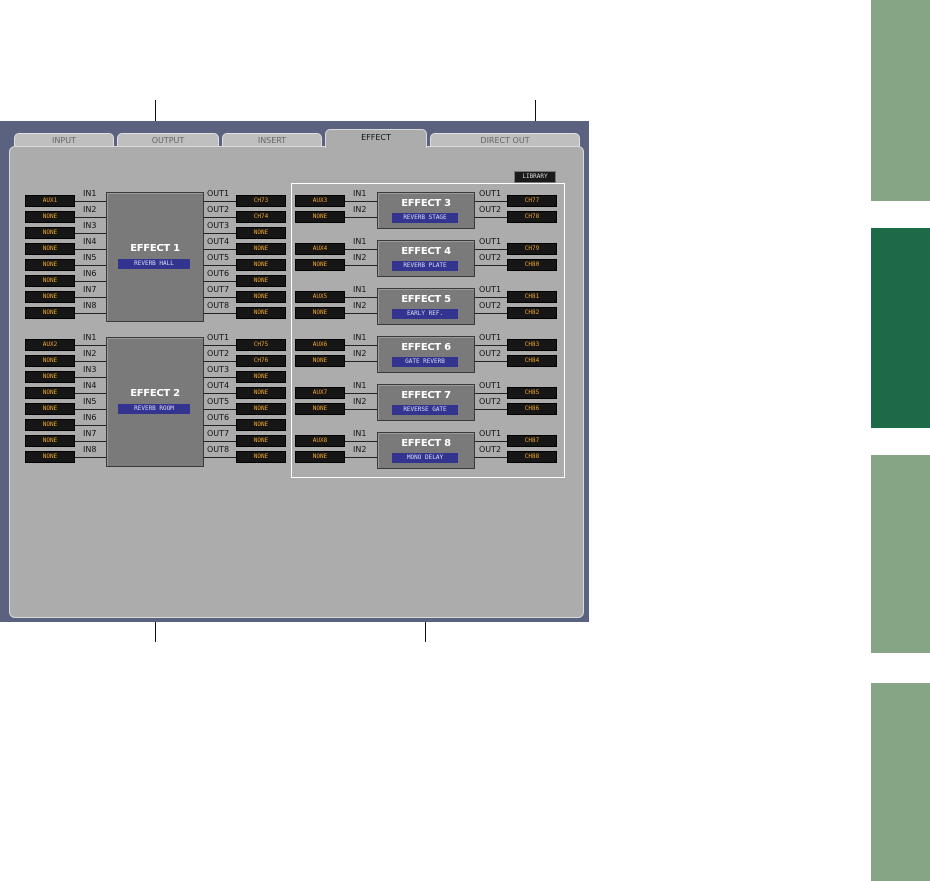 The height and width of the screenshot is (881, 930). I want to click on input-port-label: IN7, so click(90, 289).